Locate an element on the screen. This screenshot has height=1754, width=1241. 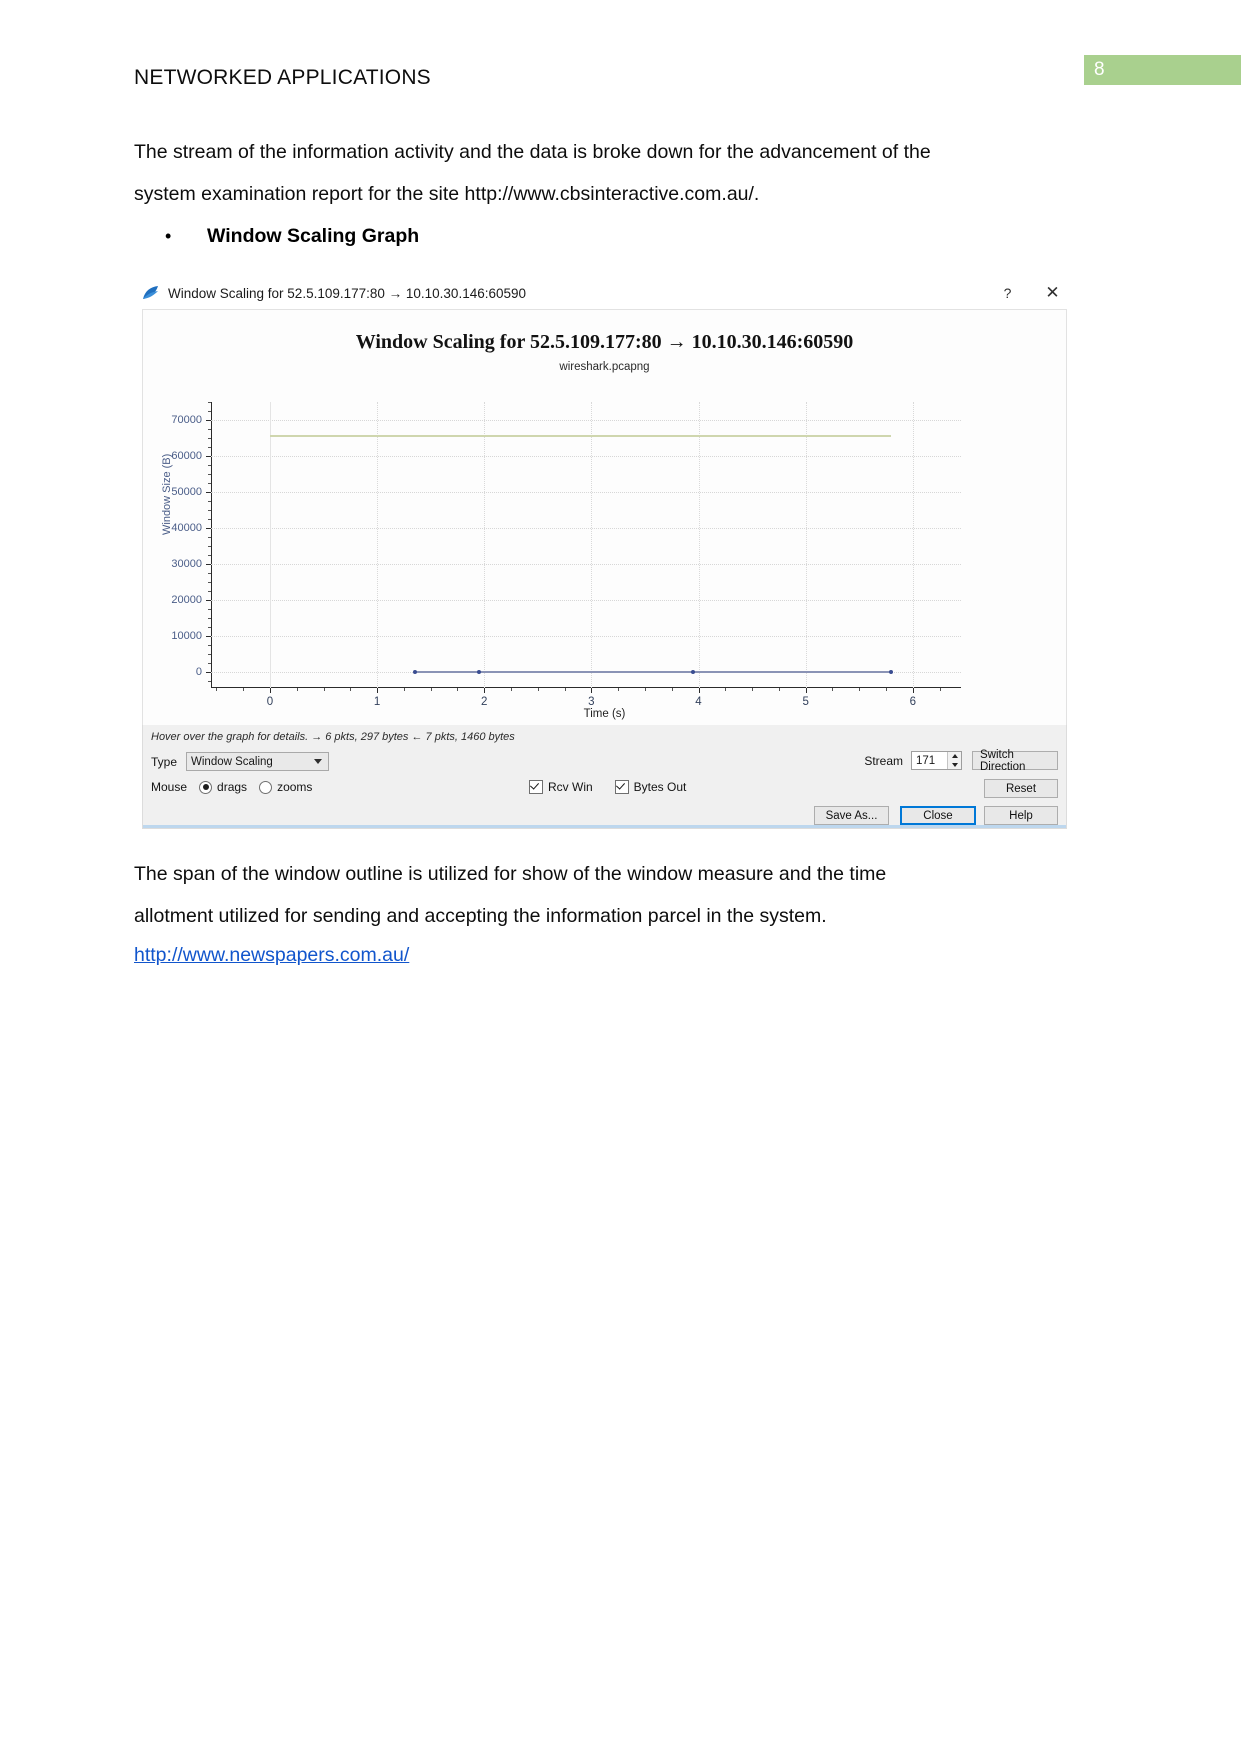
x-tick-label: 4 is located at coordinates (698, 702).